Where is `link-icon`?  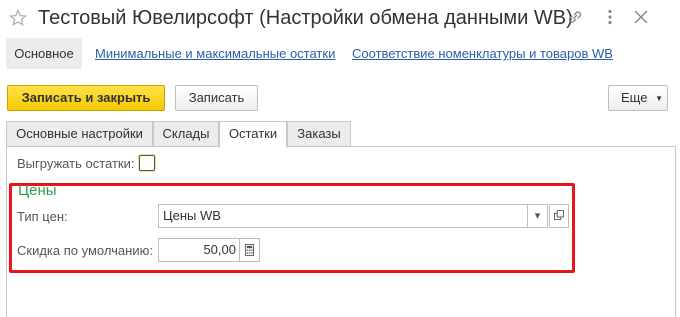
link-icon is located at coordinates (575, 17).